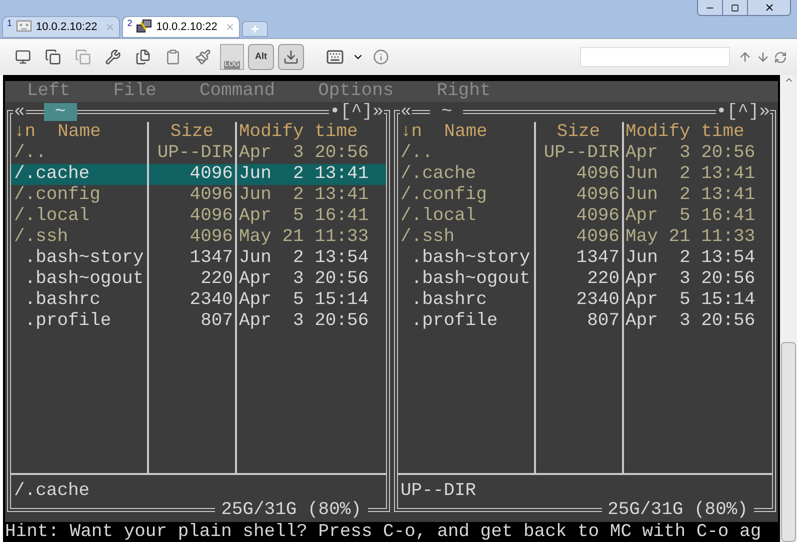  I want to click on monitors-icon, so click(83, 57).